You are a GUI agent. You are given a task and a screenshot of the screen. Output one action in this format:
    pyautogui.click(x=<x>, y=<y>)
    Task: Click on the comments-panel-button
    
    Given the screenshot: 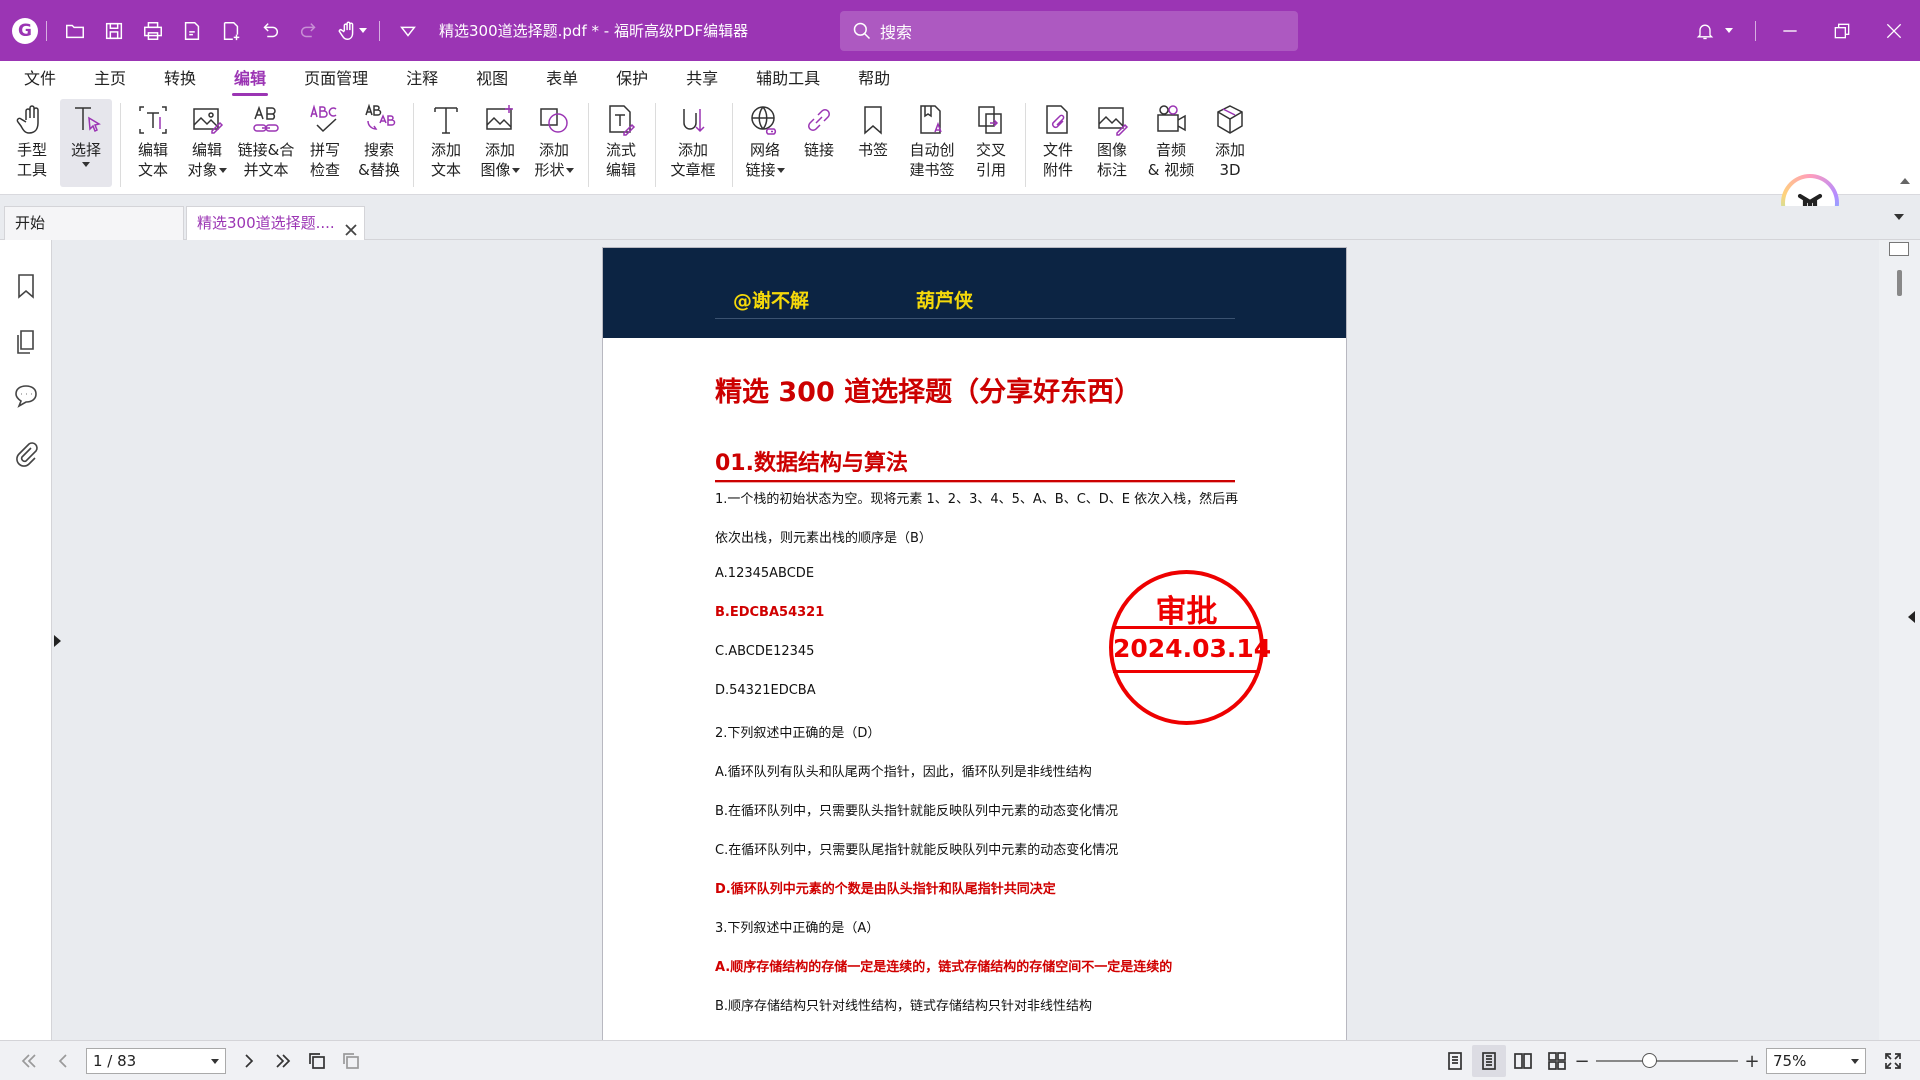 What is the action you would take?
    pyautogui.click(x=26, y=396)
    